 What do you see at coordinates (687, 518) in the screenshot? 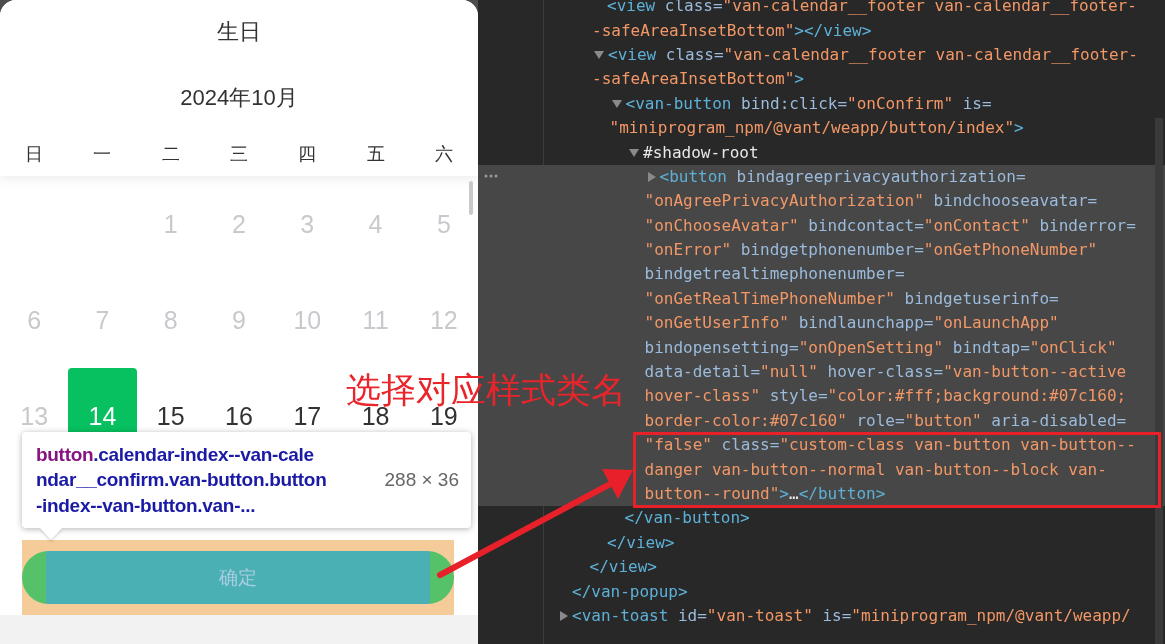
I see `code-line: </van-button>` at bounding box center [687, 518].